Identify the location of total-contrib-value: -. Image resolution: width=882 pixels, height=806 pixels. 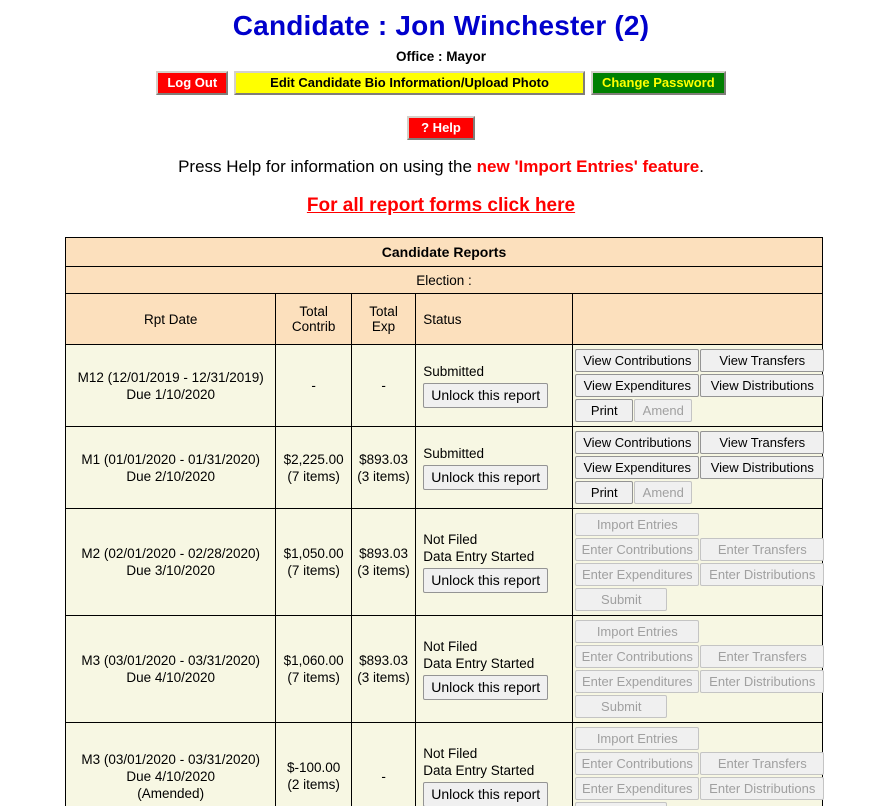
(313, 385).